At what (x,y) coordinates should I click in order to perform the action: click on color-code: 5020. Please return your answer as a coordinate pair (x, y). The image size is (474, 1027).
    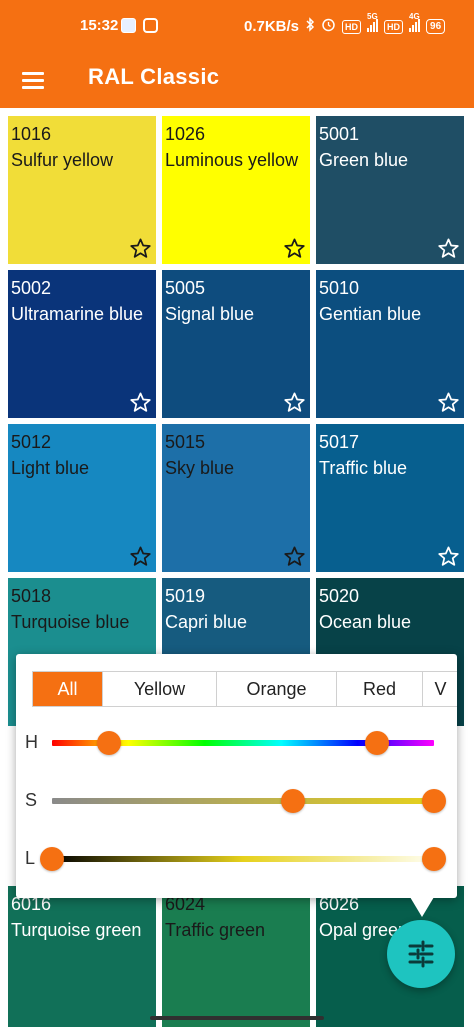
    Looking at the image, I should click on (339, 596).